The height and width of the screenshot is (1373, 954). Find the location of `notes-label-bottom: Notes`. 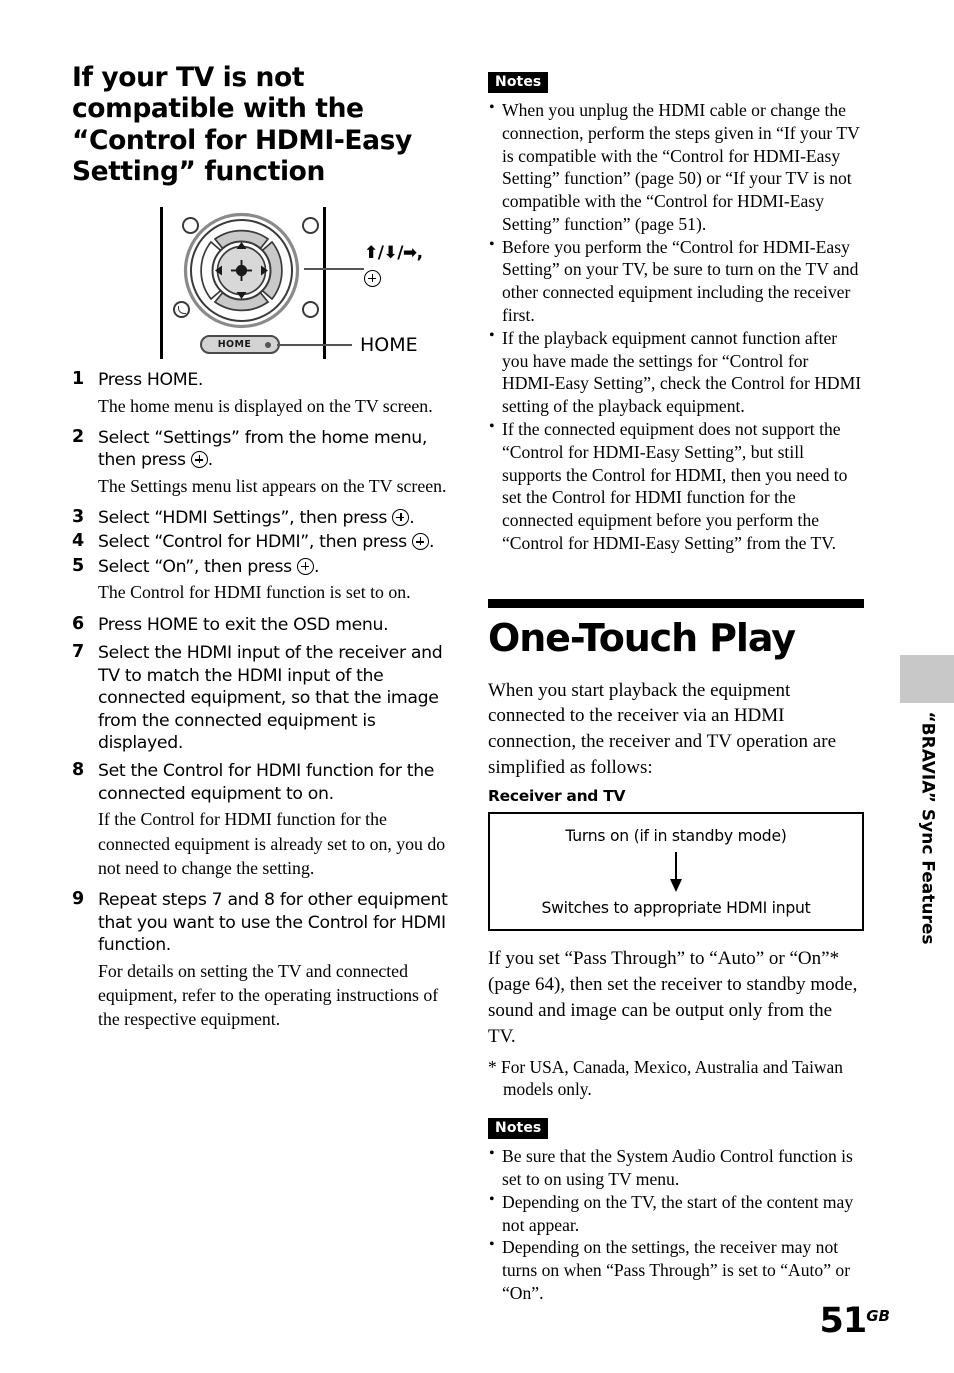

notes-label-bottom: Notes is located at coordinates (518, 1129).